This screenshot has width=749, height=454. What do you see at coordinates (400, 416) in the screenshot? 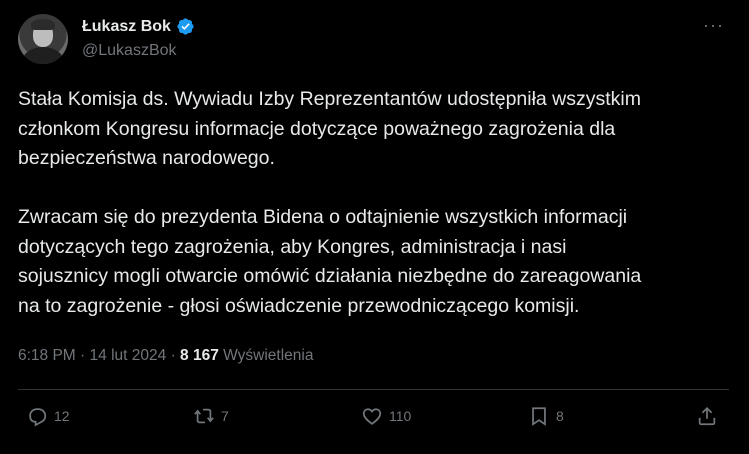
I see `like-count: 110` at bounding box center [400, 416].